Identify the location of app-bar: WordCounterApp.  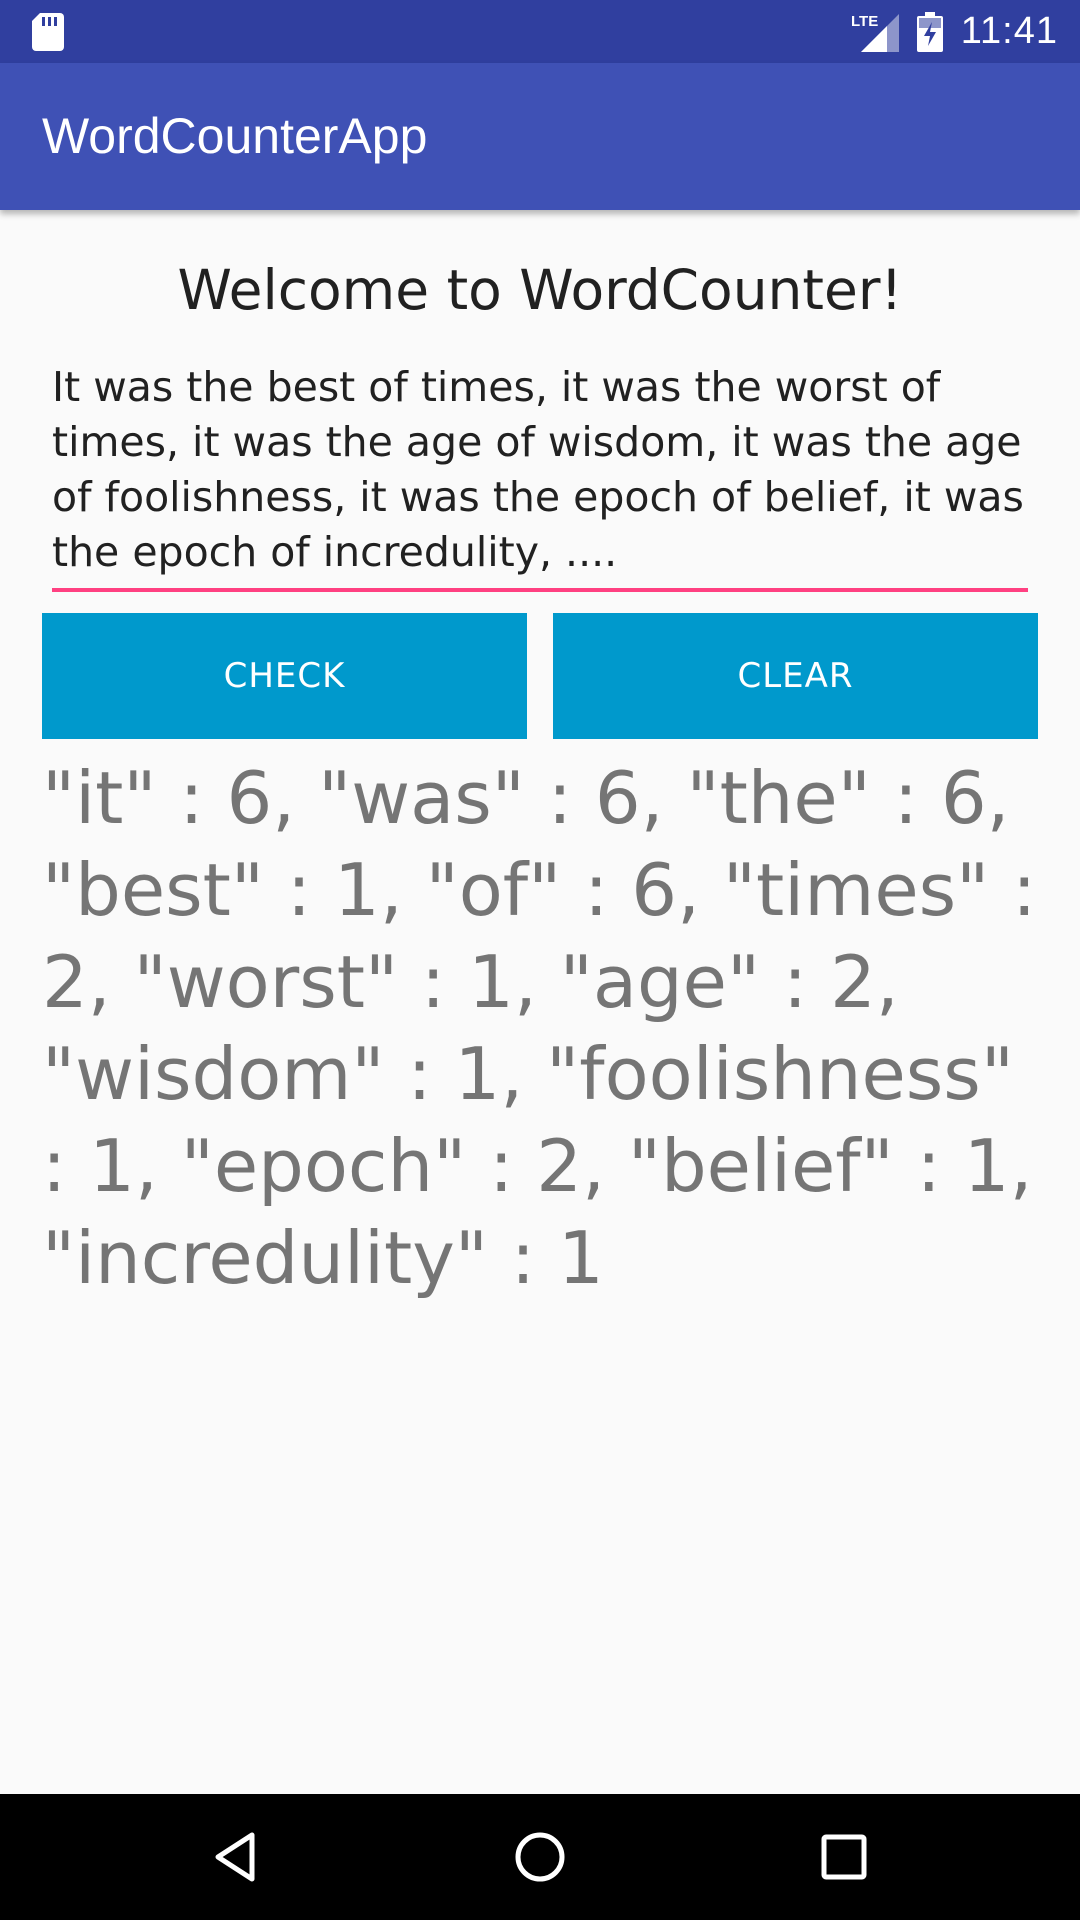
(540, 136).